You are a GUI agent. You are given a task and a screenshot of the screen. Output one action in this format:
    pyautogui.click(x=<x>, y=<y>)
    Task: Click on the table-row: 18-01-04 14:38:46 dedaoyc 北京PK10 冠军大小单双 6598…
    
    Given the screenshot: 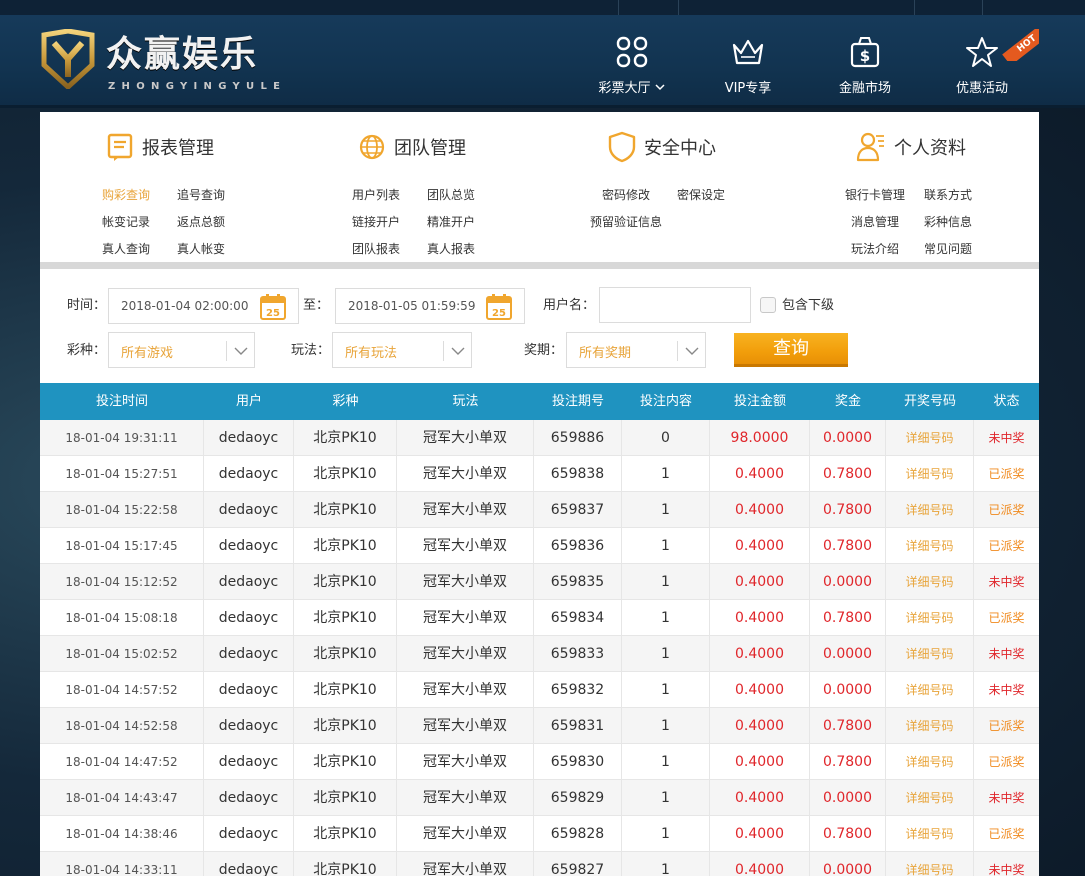 What is the action you would take?
    pyautogui.click(x=539, y=834)
    